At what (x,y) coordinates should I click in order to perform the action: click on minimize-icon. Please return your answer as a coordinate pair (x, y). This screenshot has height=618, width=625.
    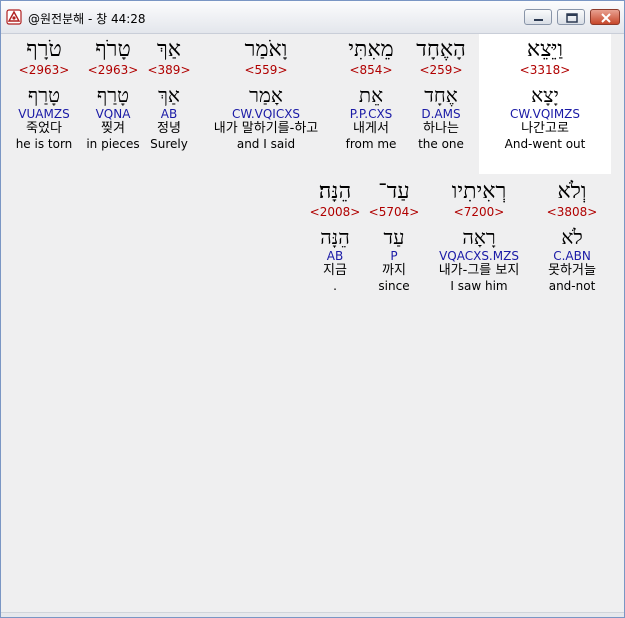
    Looking at the image, I should click on (538, 20).